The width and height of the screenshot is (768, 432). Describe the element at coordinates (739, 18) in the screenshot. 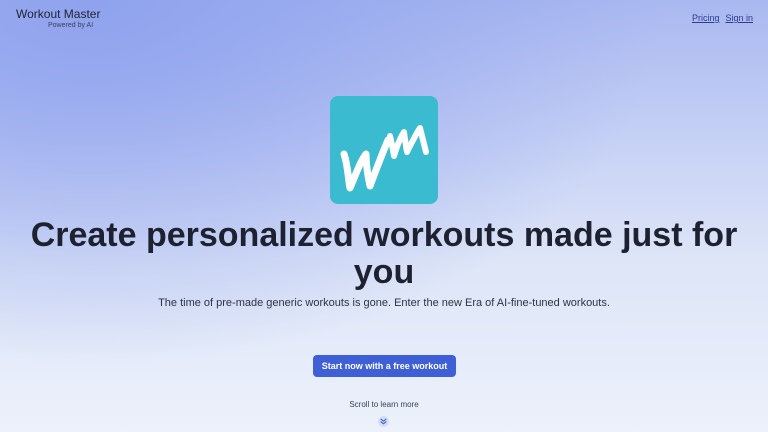

I see `sign-in-link: Sign in` at that location.